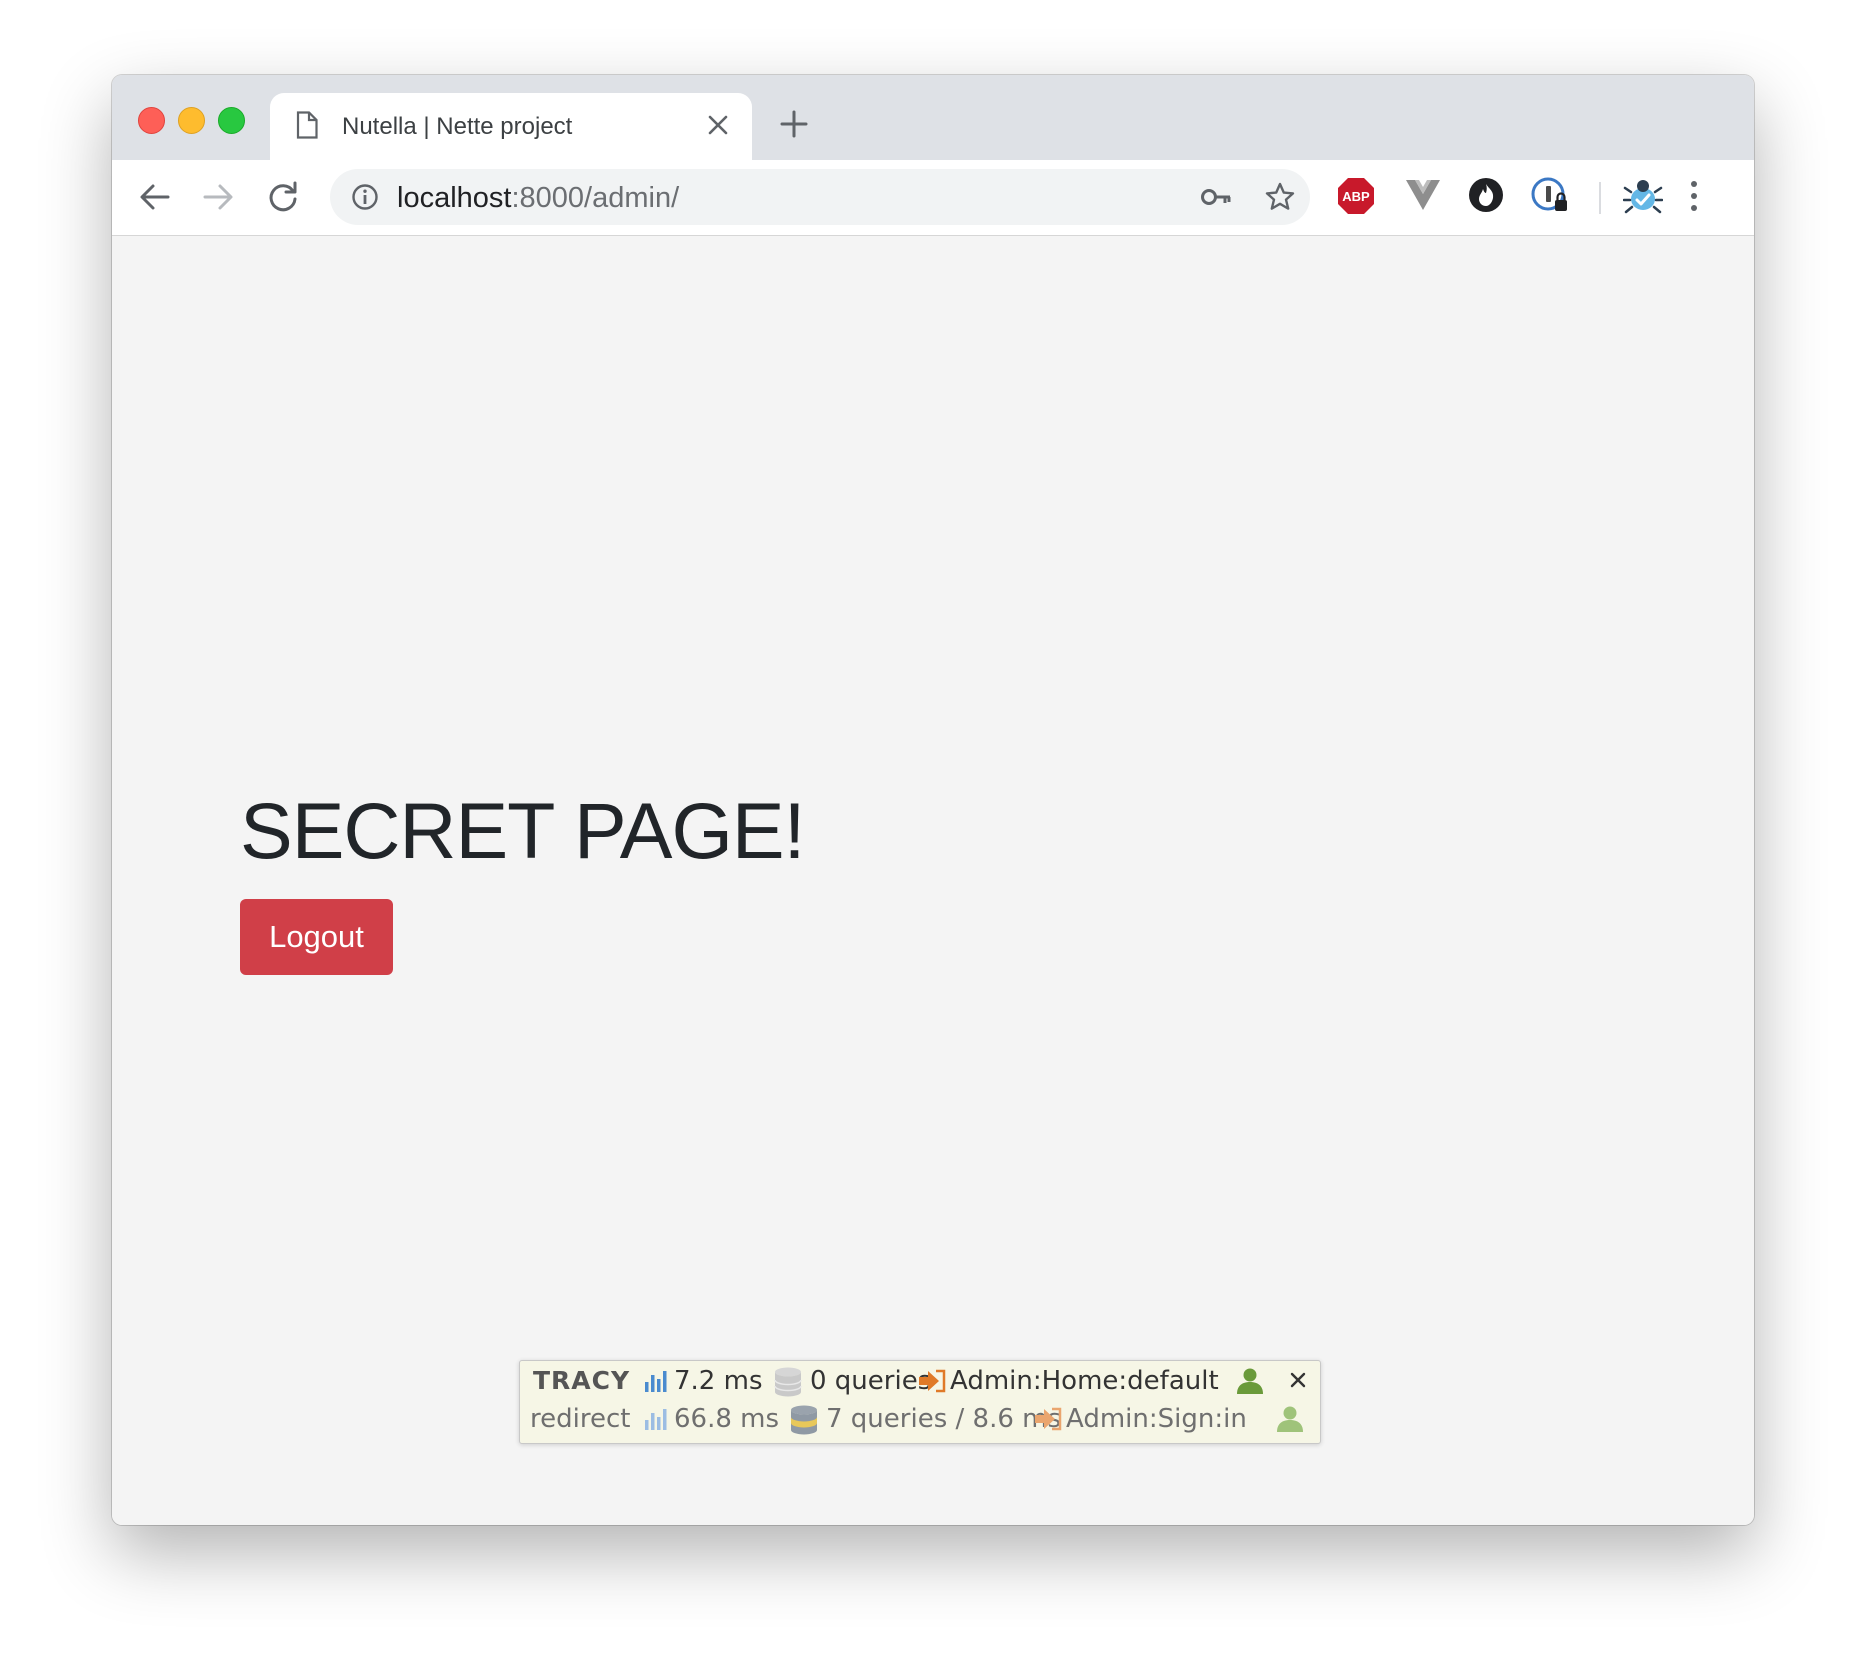 The image size is (1858, 1666). What do you see at coordinates (151, 120) in the screenshot?
I see `close-window-button` at bounding box center [151, 120].